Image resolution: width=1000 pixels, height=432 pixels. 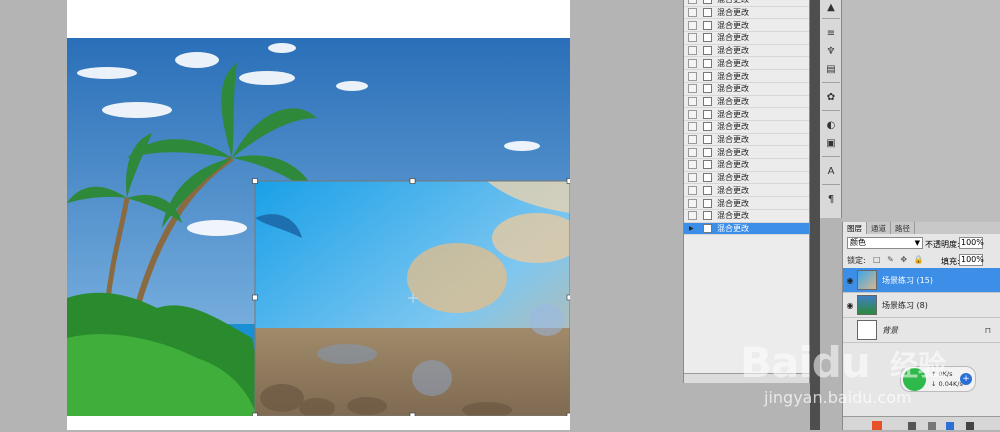 What do you see at coordinates (831, 18) in the screenshot?
I see `separator` at bounding box center [831, 18].